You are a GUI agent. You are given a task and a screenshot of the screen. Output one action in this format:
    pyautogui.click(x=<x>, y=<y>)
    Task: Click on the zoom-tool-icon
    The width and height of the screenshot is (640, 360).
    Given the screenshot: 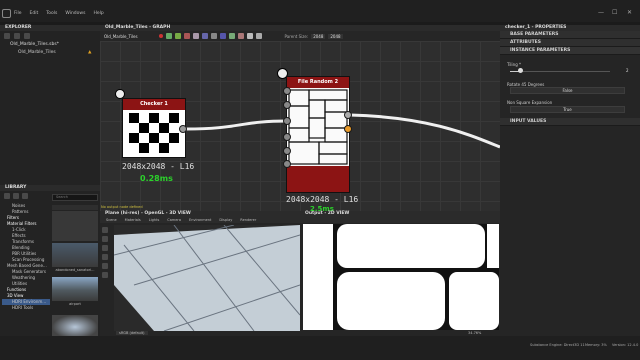 What is the action you would take?
    pyautogui.click(x=105, y=248)
    